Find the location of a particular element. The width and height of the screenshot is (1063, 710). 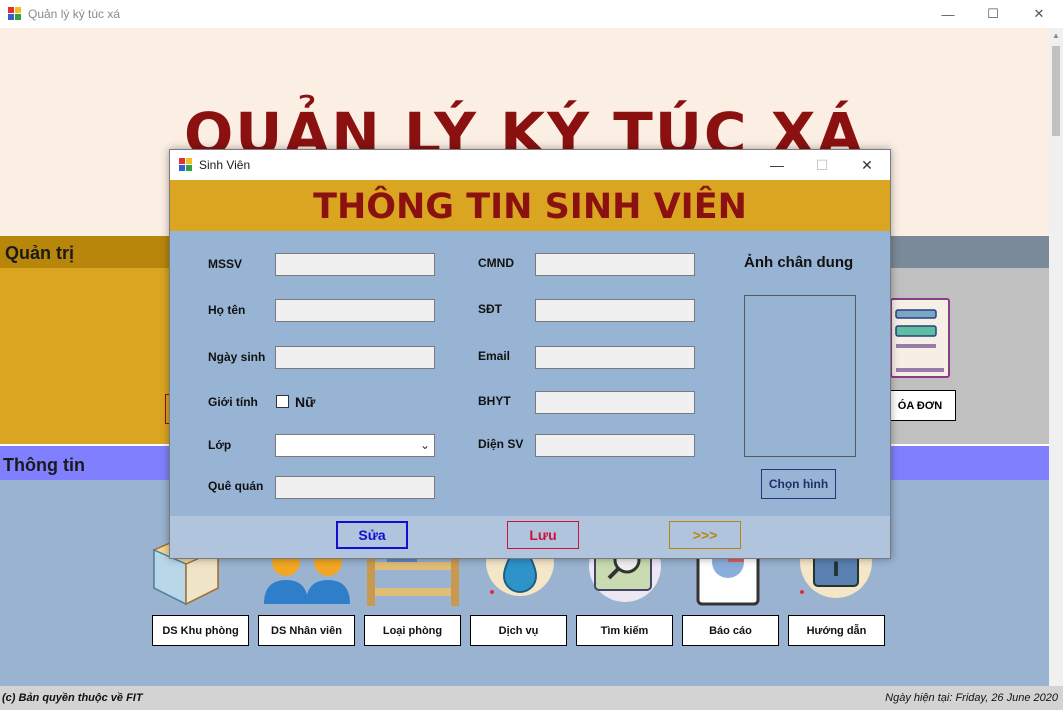

ho-ten-input is located at coordinates (355, 310).